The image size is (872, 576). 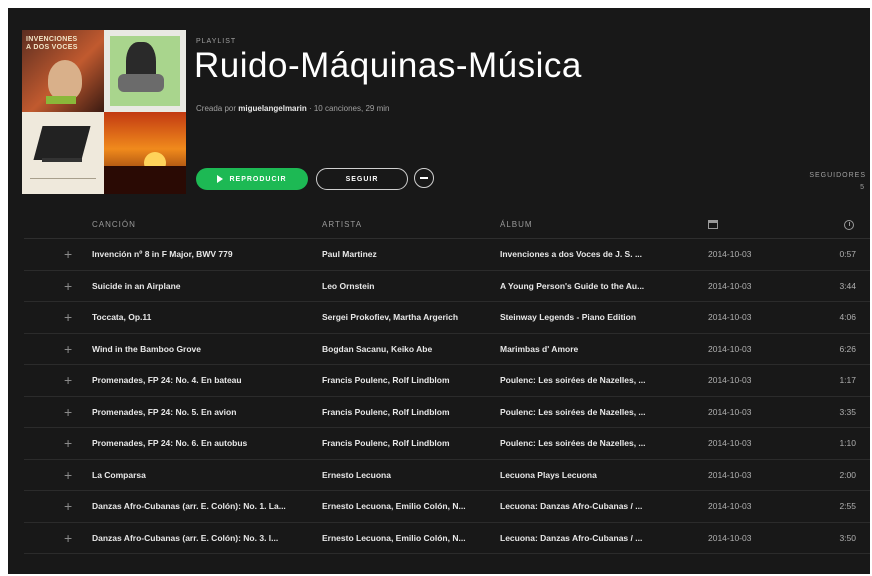 What do you see at coordinates (406, 349) in the screenshot?
I see `track-artist: Bogdan Sacanu, Keiko Abe` at bounding box center [406, 349].